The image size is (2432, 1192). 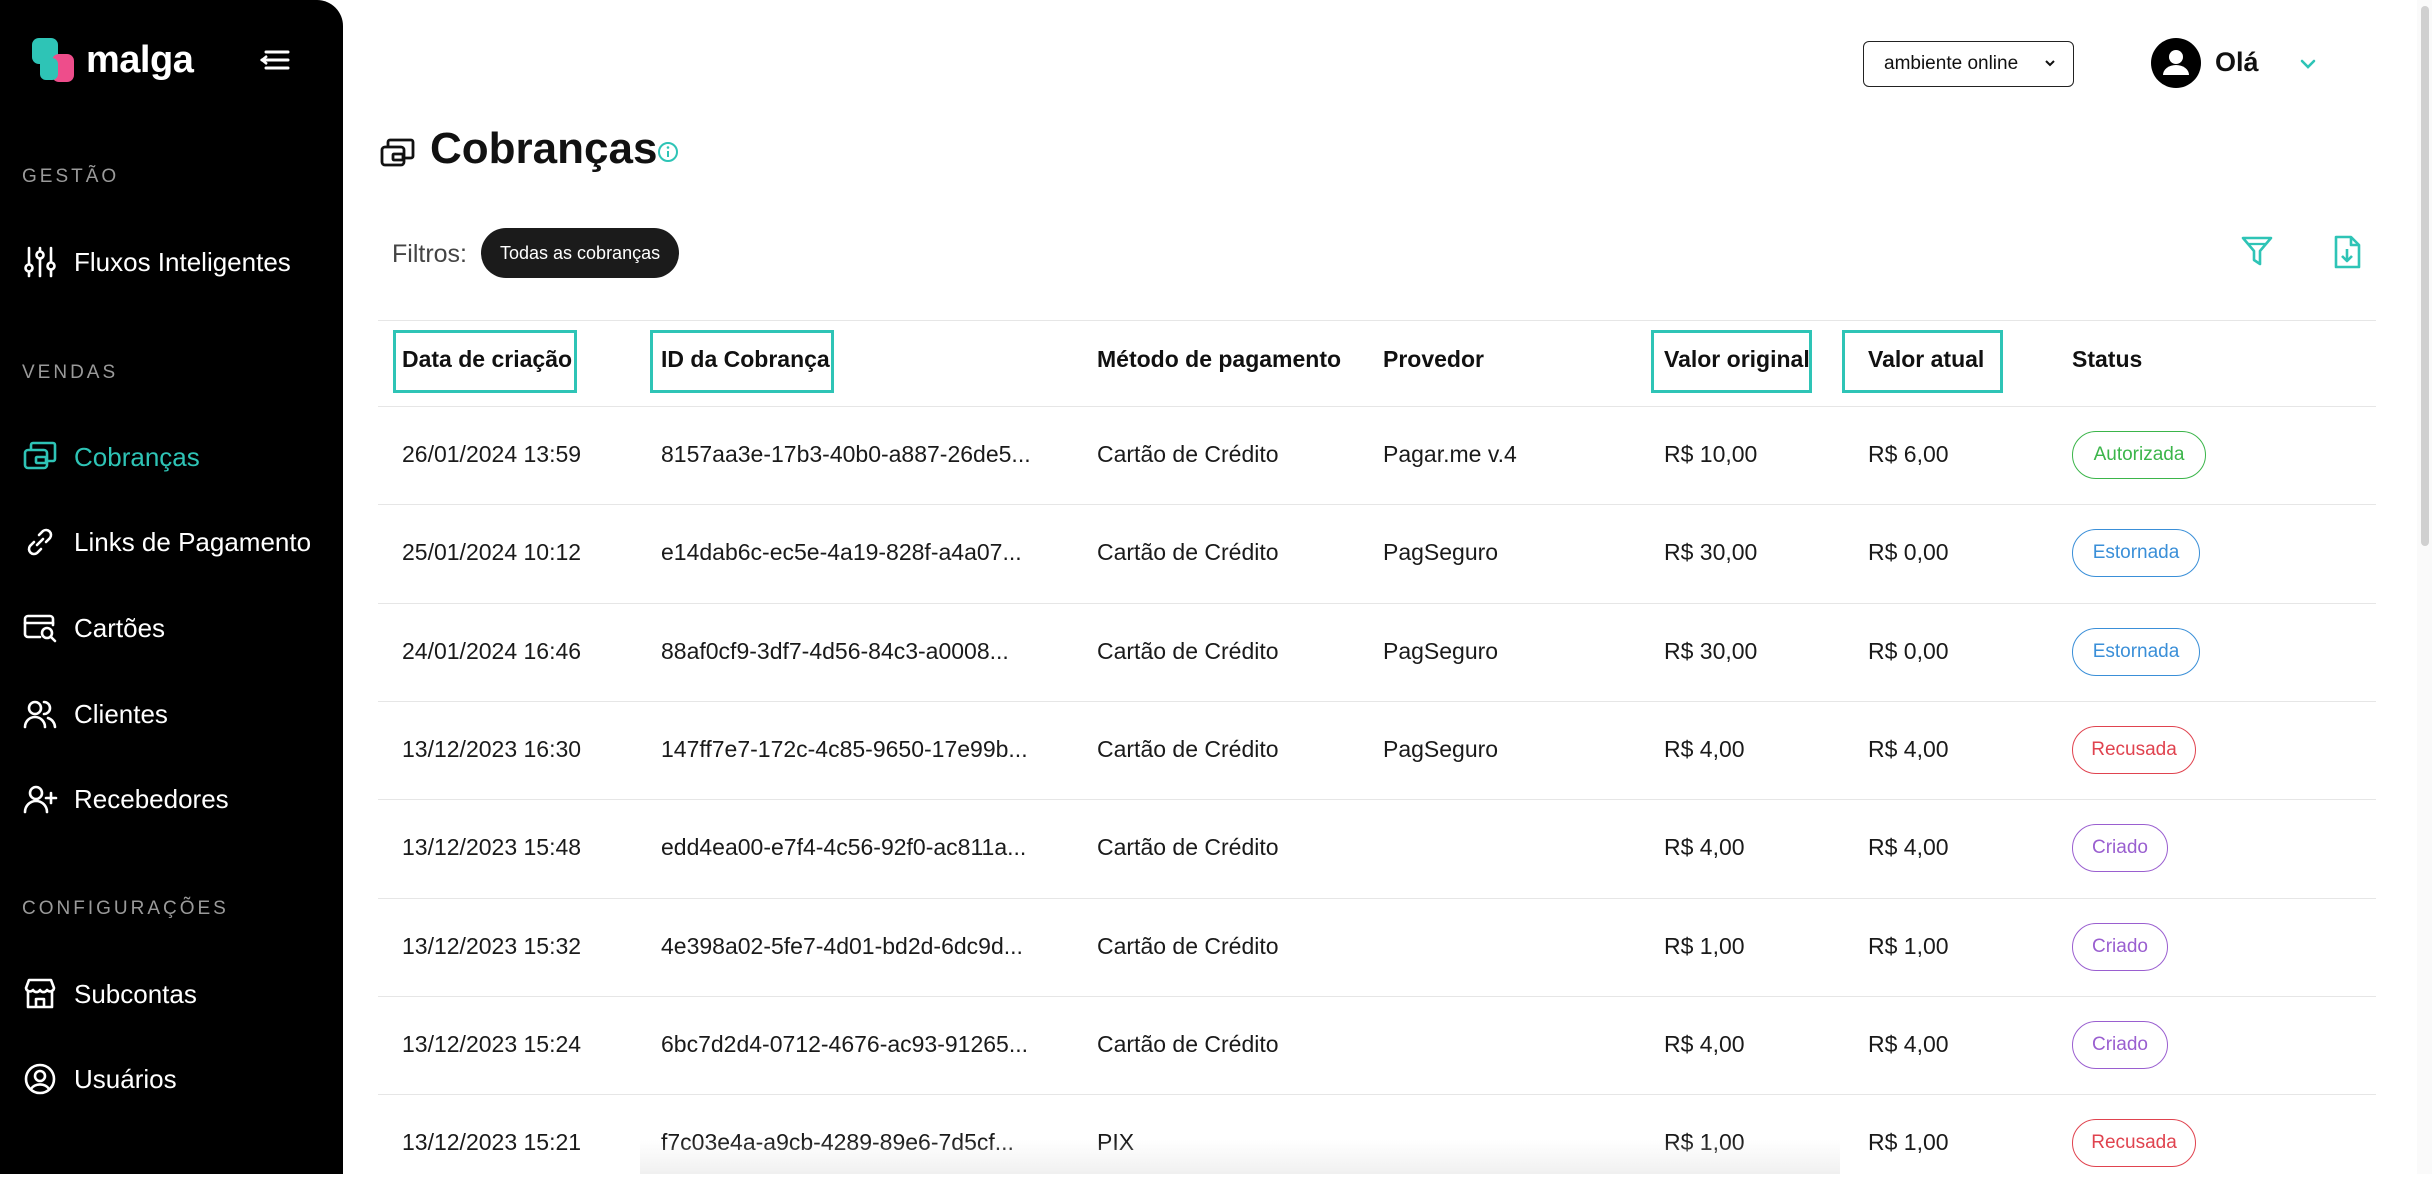 I want to click on cell-created-date: 13/12/2023 15:32, so click(x=492, y=946).